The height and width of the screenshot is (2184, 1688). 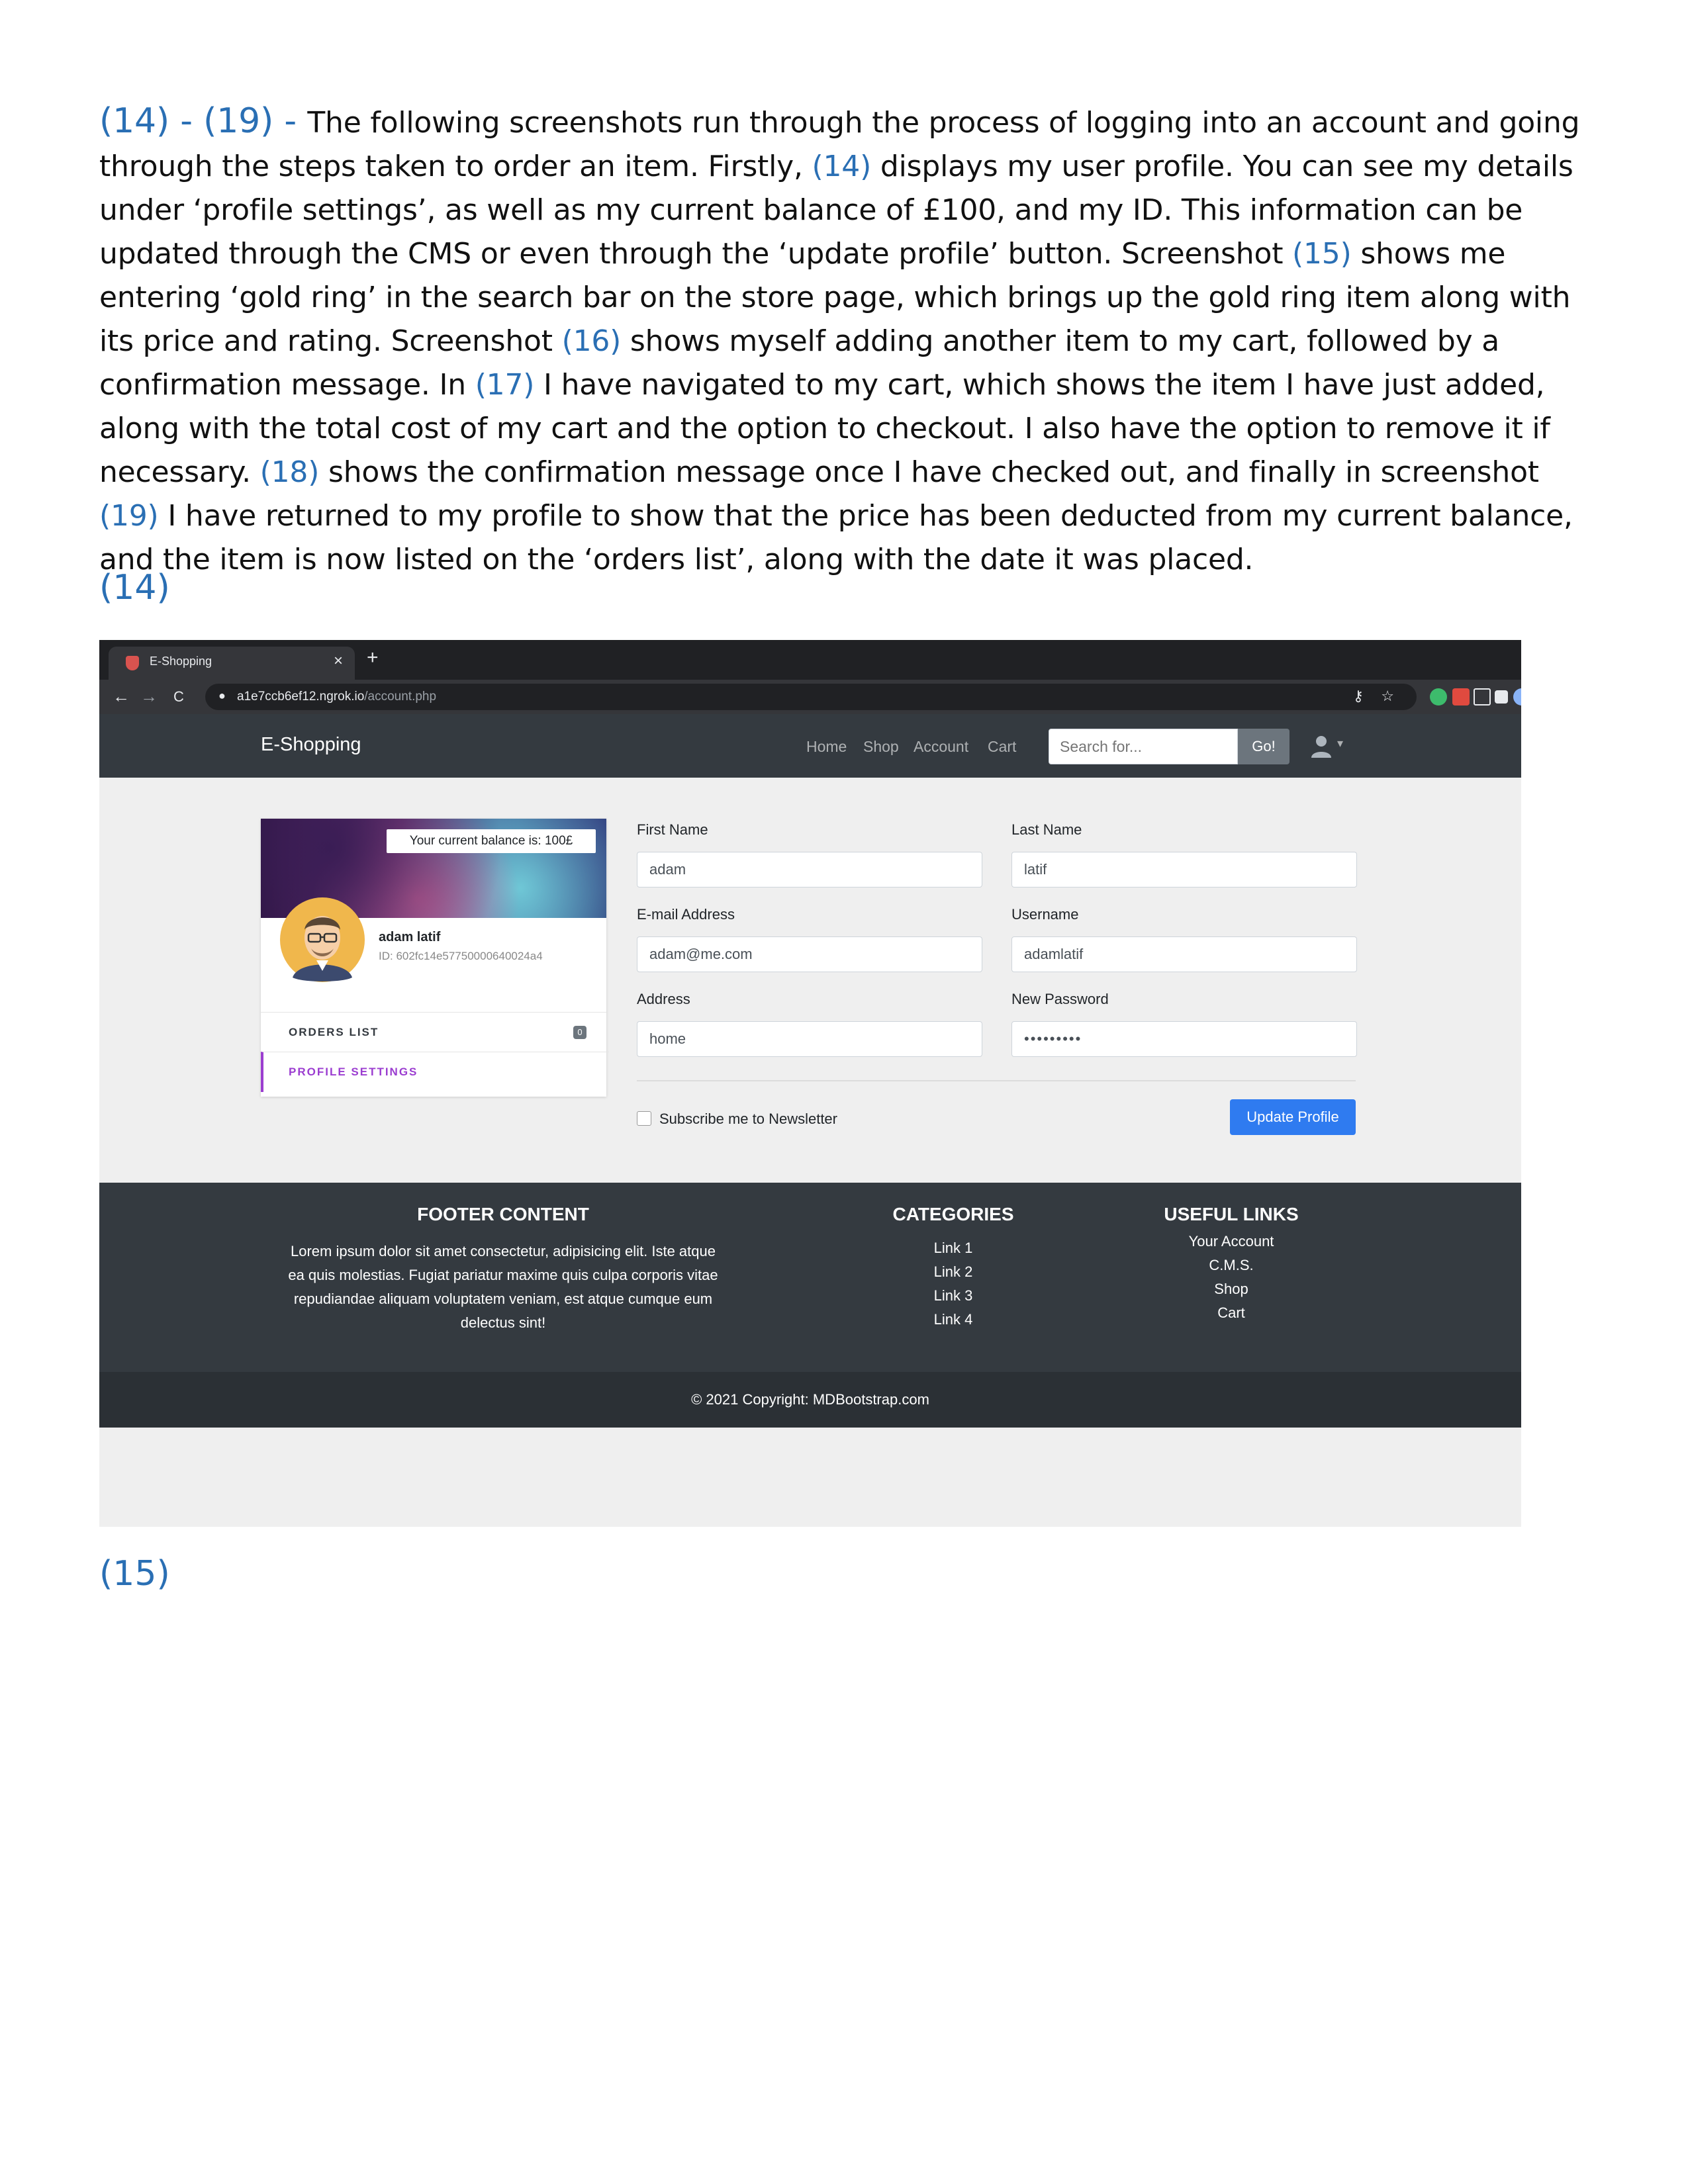 I want to click on shield-icon, so click(x=132, y=663).